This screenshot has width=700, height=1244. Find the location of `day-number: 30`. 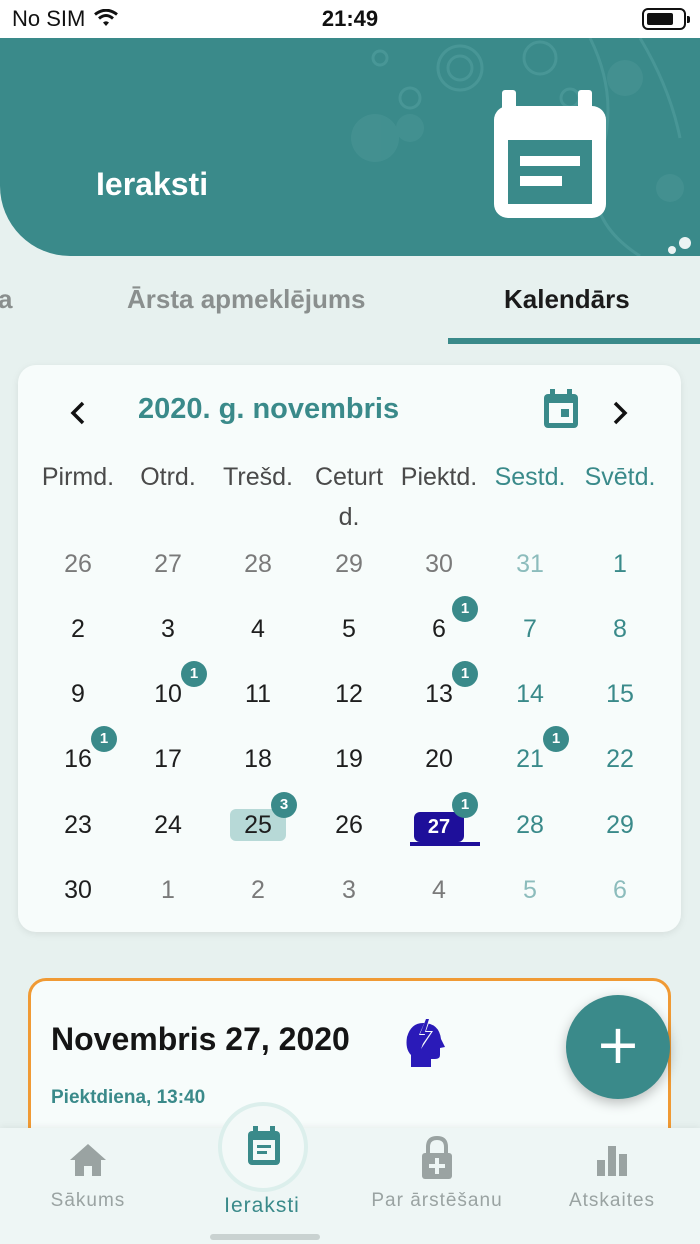

day-number: 30 is located at coordinates (439, 564).